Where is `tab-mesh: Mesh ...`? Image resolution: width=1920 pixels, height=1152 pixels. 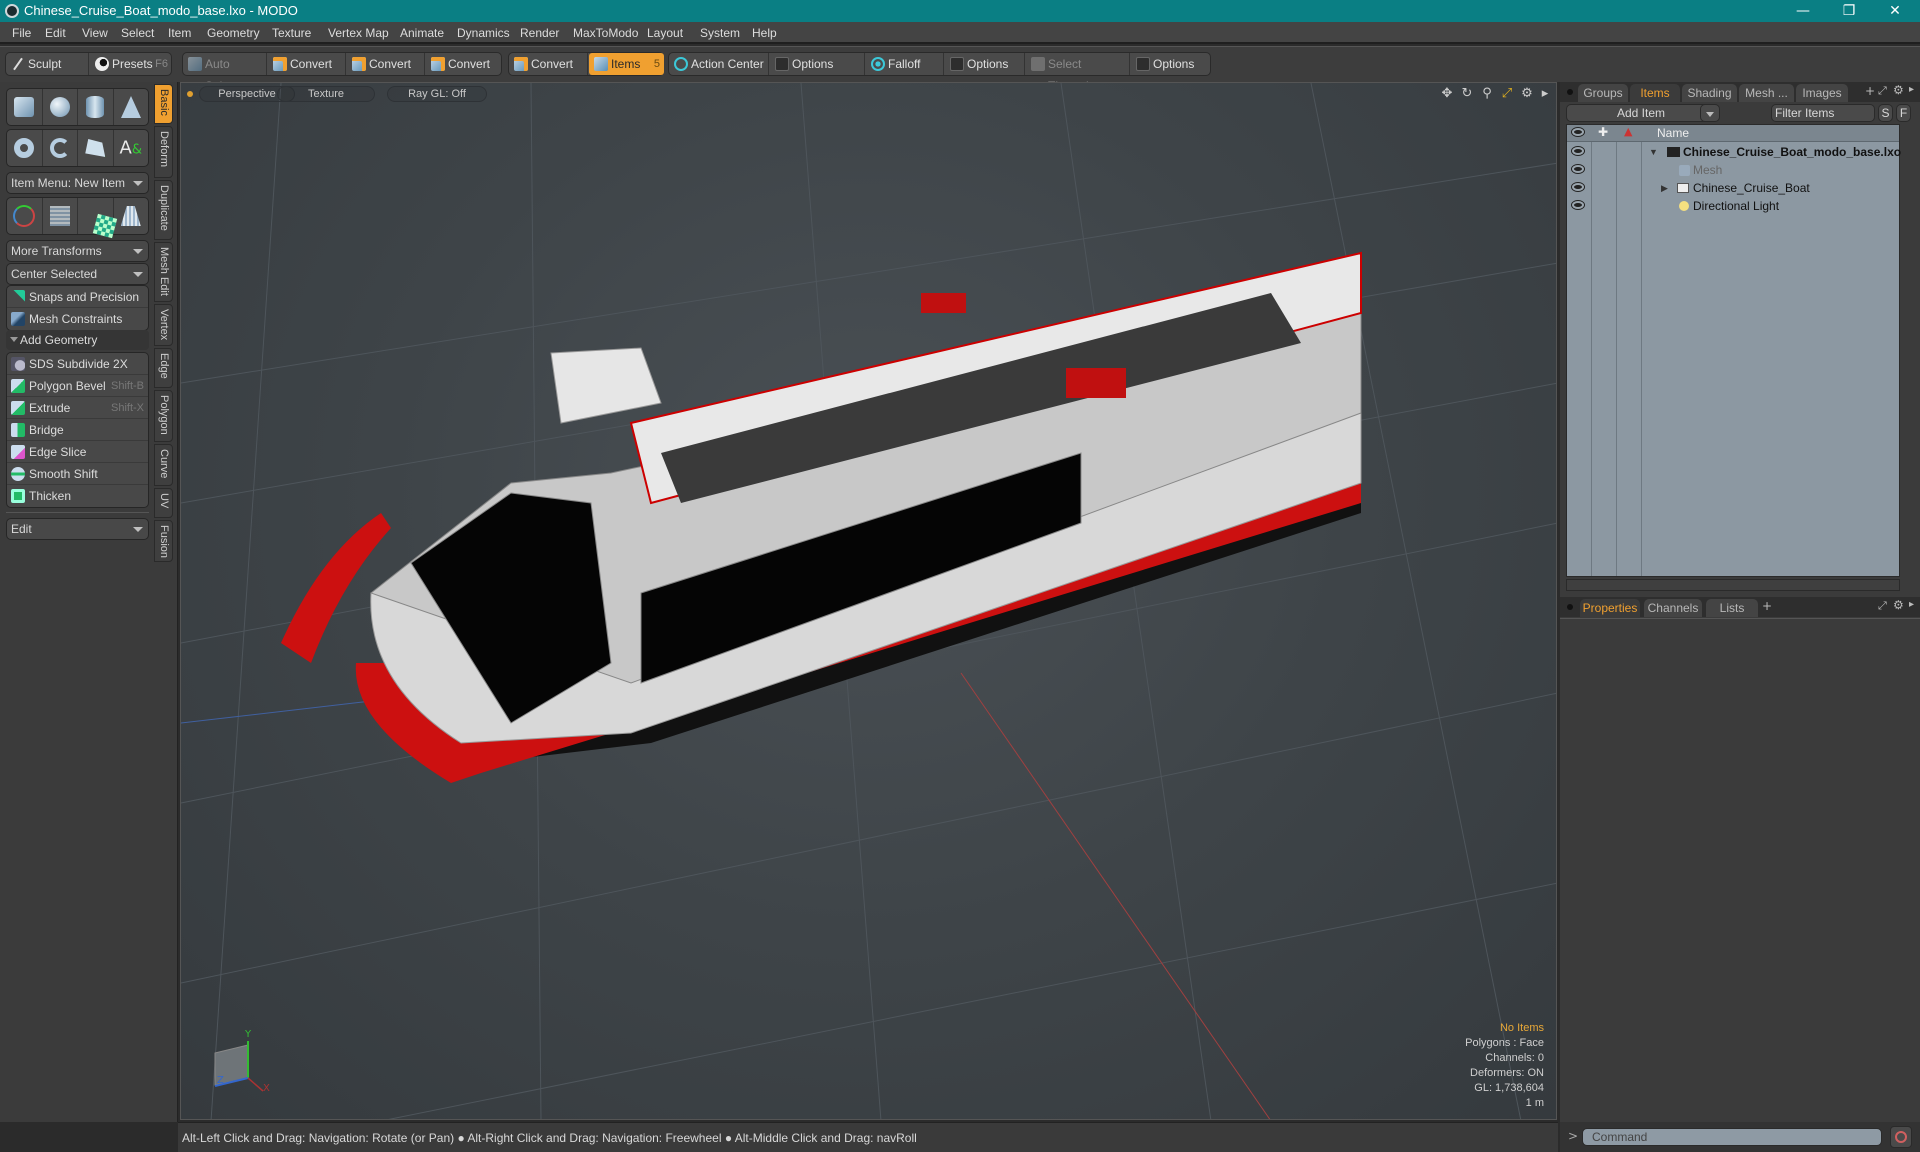
tab-mesh: Mesh ... is located at coordinates (1766, 93).